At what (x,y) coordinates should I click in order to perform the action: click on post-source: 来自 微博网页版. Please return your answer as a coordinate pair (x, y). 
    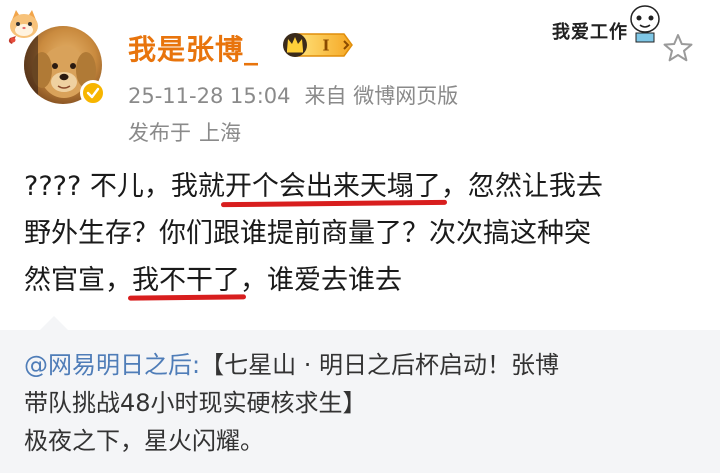
    Looking at the image, I should click on (381, 96).